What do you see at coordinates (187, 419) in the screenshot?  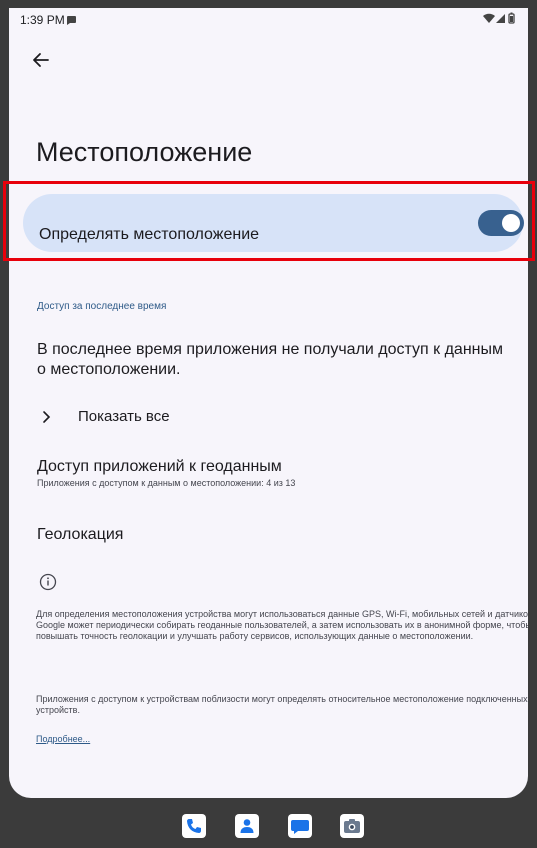 I see `show-all-item: Показать все` at bounding box center [187, 419].